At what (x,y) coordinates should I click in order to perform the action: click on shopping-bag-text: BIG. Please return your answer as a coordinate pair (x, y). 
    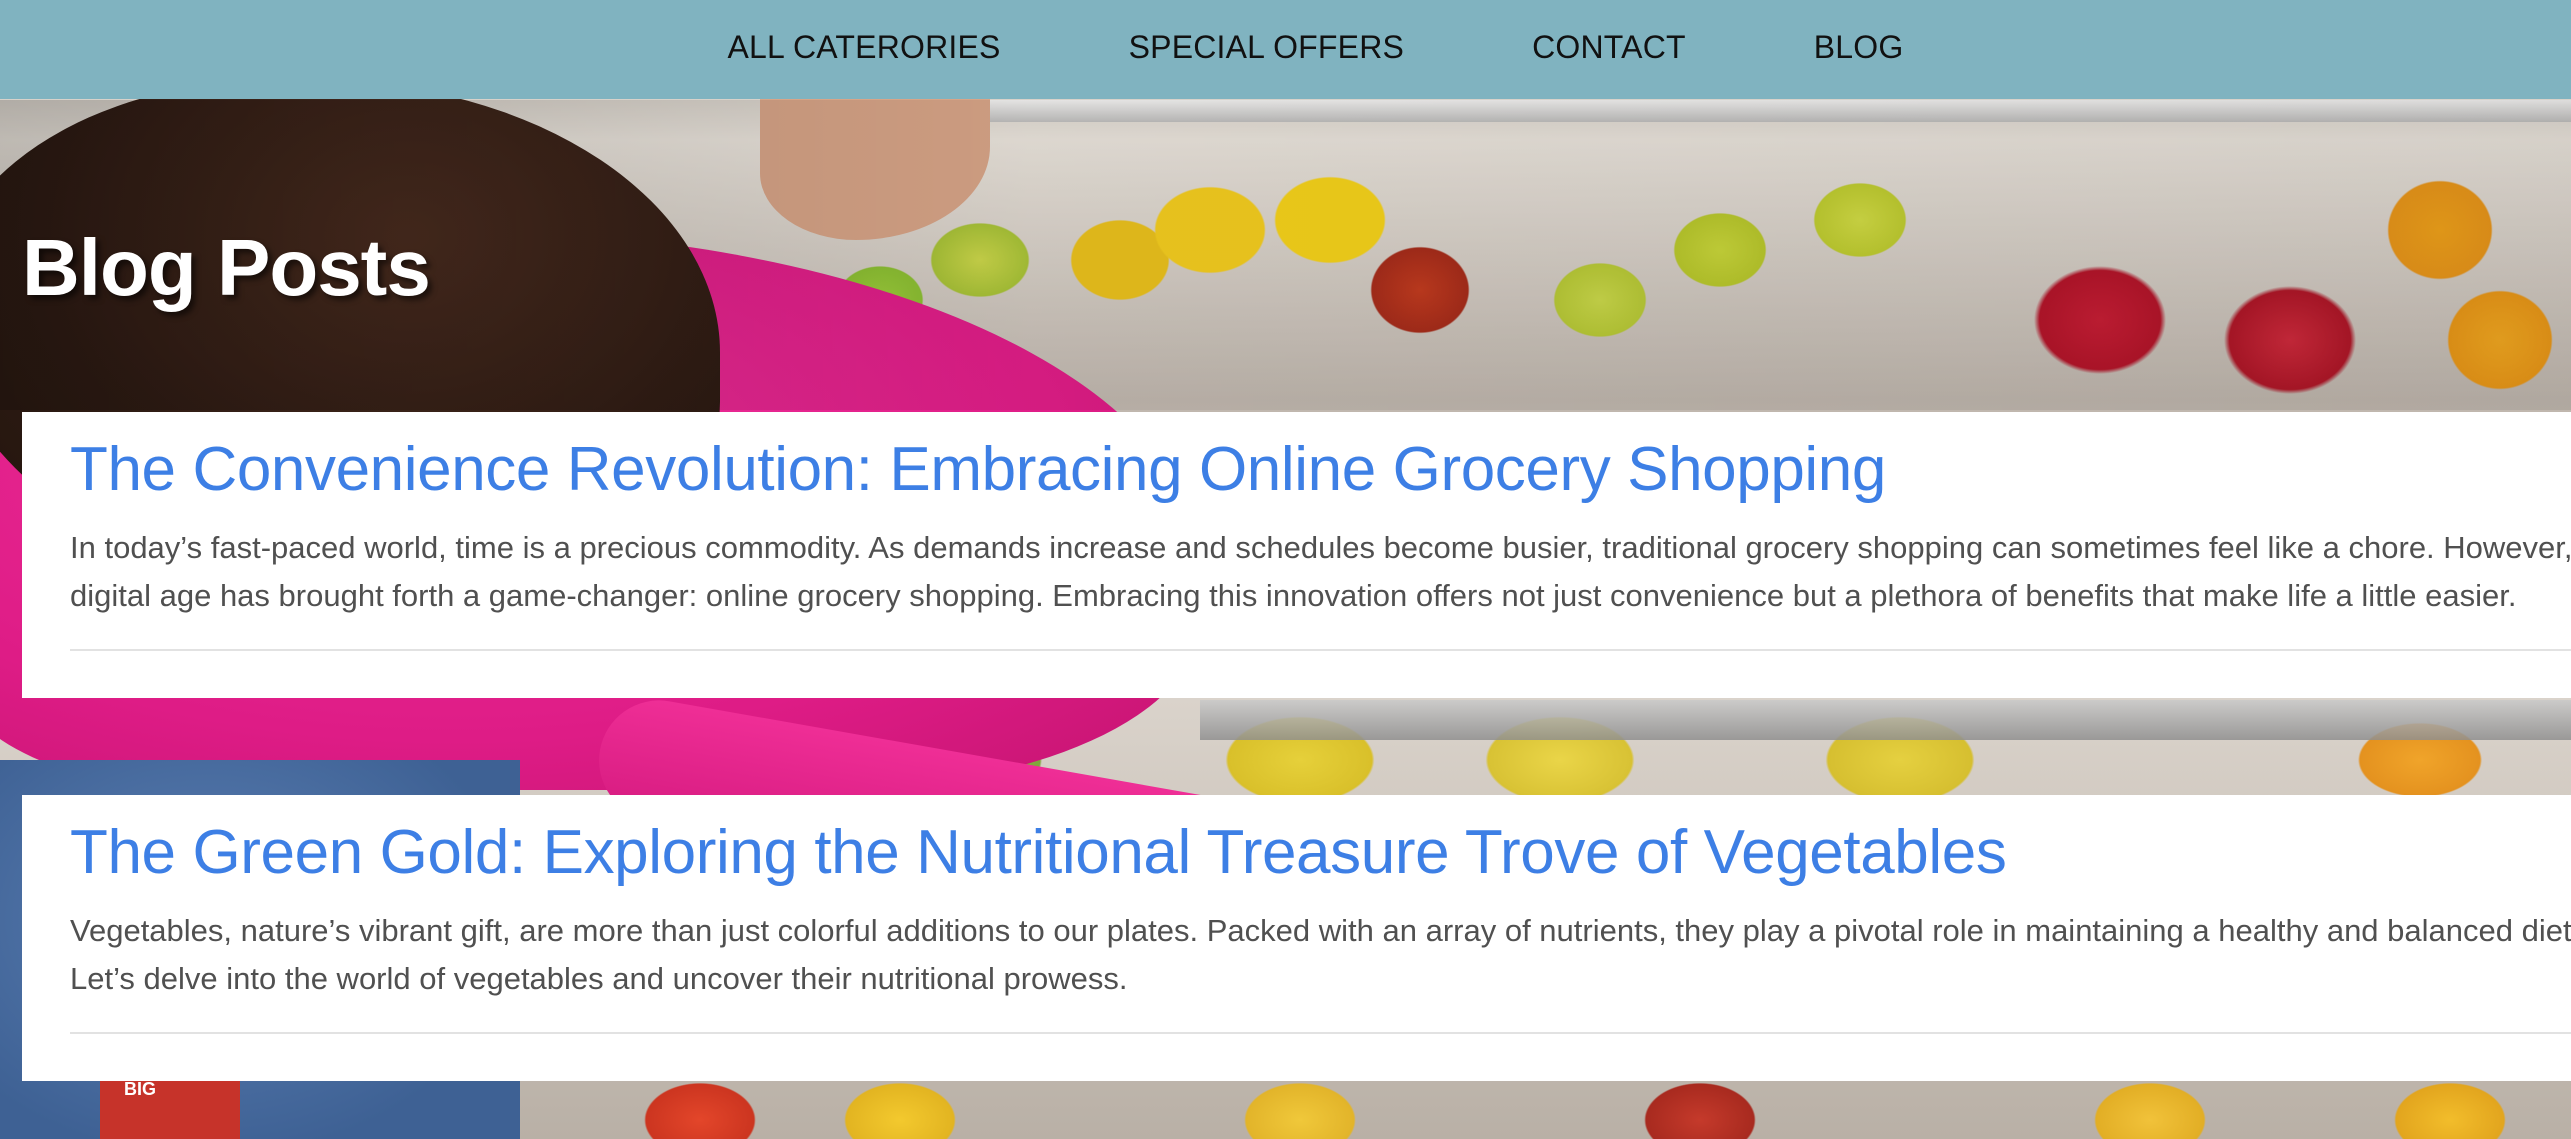
    Looking at the image, I should click on (140, 1089).